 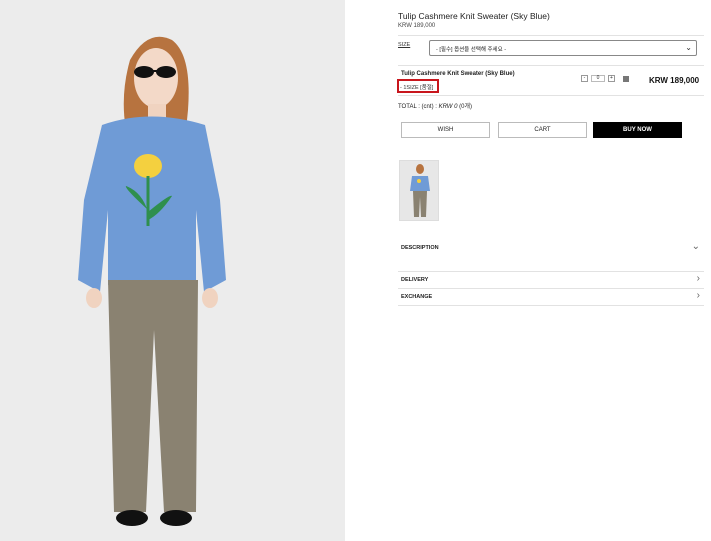 What do you see at coordinates (598, 78) in the screenshot?
I see `quantity-input: 0` at bounding box center [598, 78].